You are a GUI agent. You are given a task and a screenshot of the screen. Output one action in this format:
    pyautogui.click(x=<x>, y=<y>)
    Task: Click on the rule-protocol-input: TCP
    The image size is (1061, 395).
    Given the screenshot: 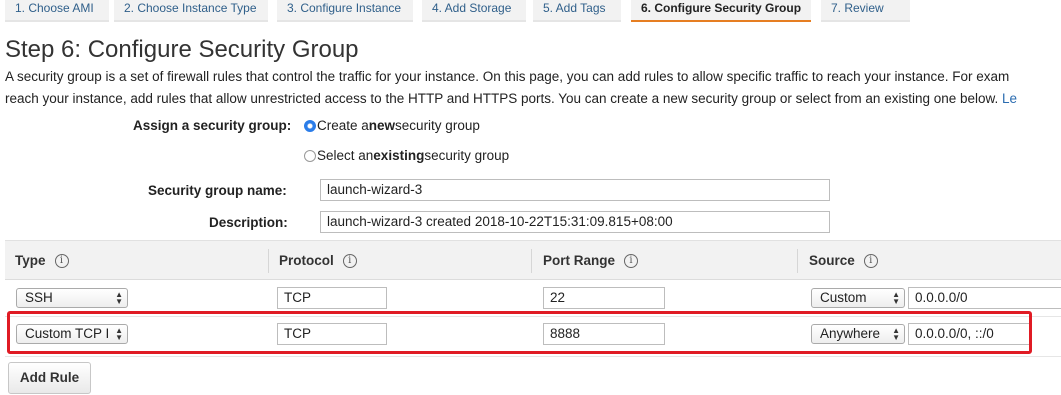 What is the action you would take?
    pyautogui.click(x=332, y=298)
    